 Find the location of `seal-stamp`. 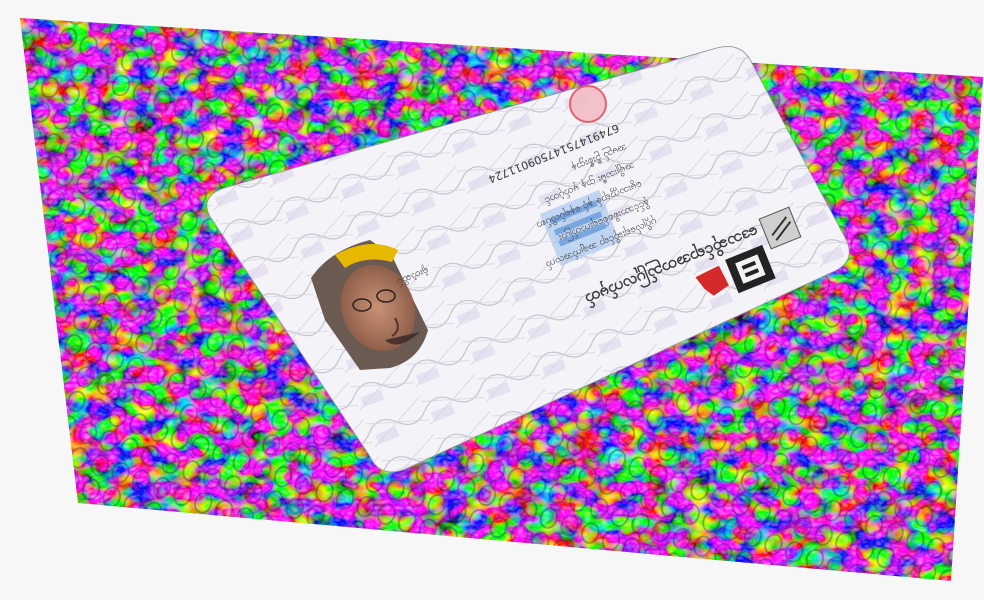

seal-stamp is located at coordinates (588, 104).